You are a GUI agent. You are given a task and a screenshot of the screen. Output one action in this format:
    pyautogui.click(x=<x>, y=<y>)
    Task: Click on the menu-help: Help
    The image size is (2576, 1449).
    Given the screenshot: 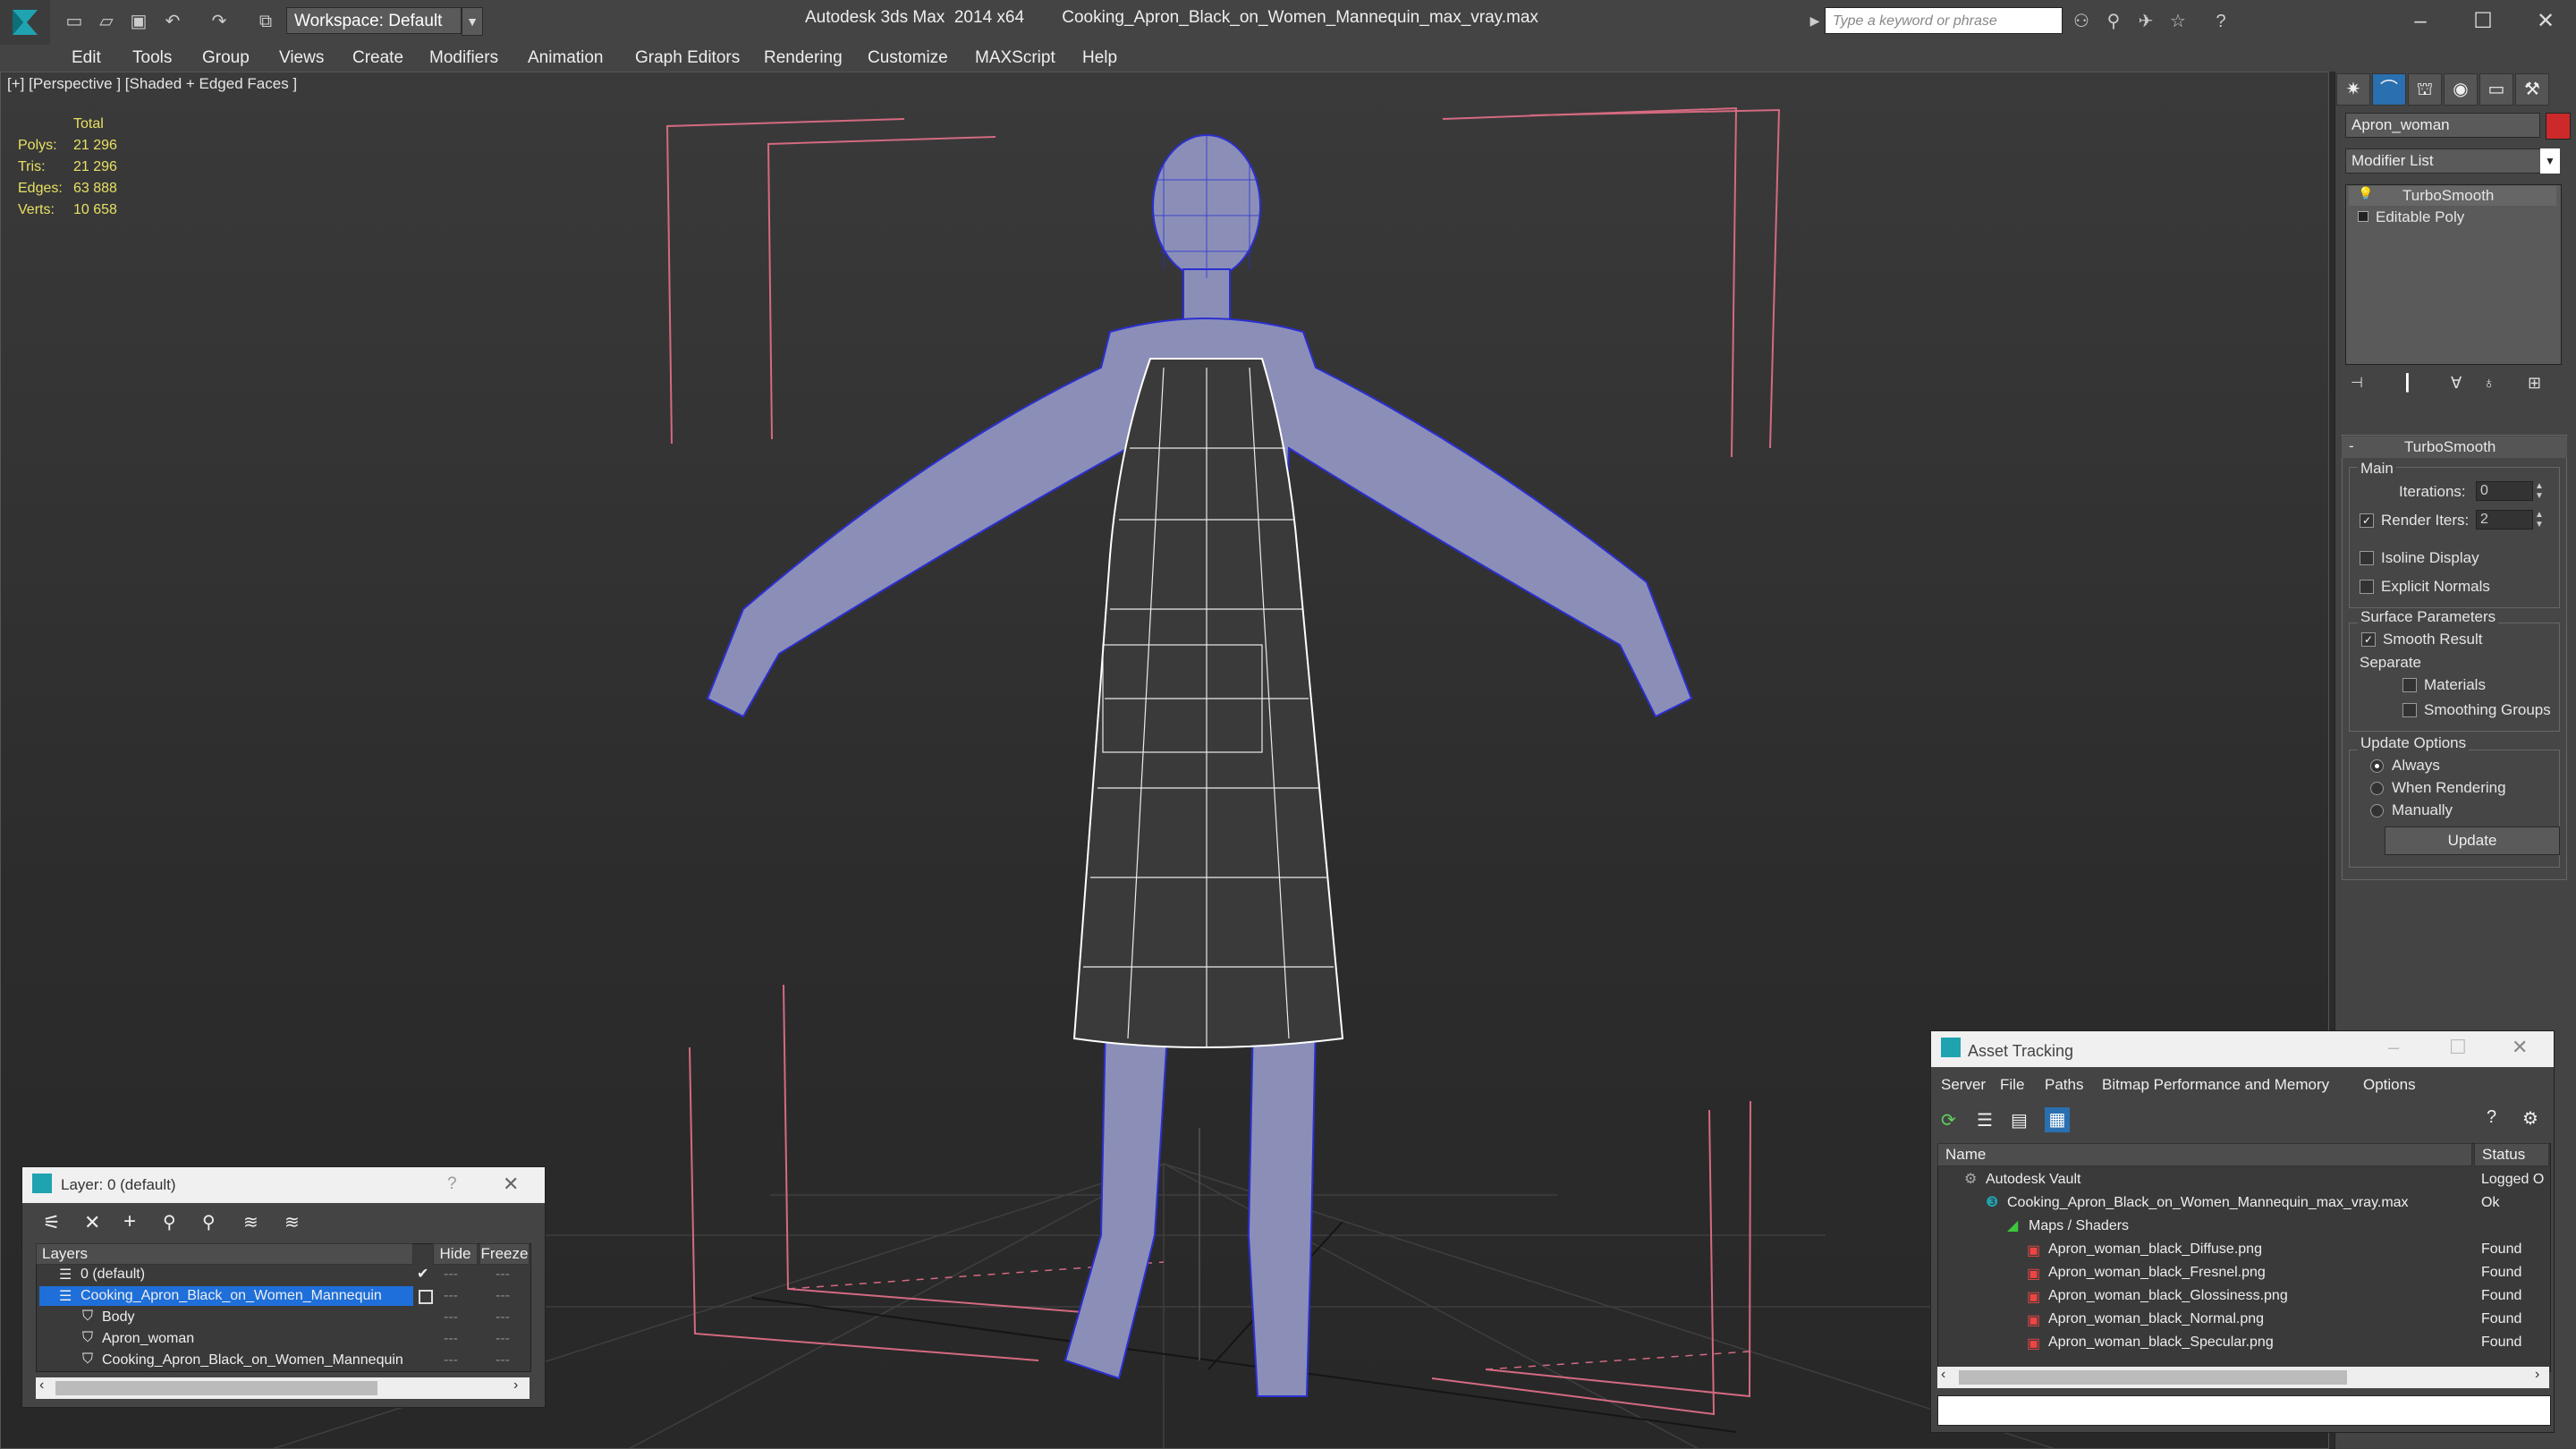 What is the action you would take?
    pyautogui.click(x=1099, y=58)
    